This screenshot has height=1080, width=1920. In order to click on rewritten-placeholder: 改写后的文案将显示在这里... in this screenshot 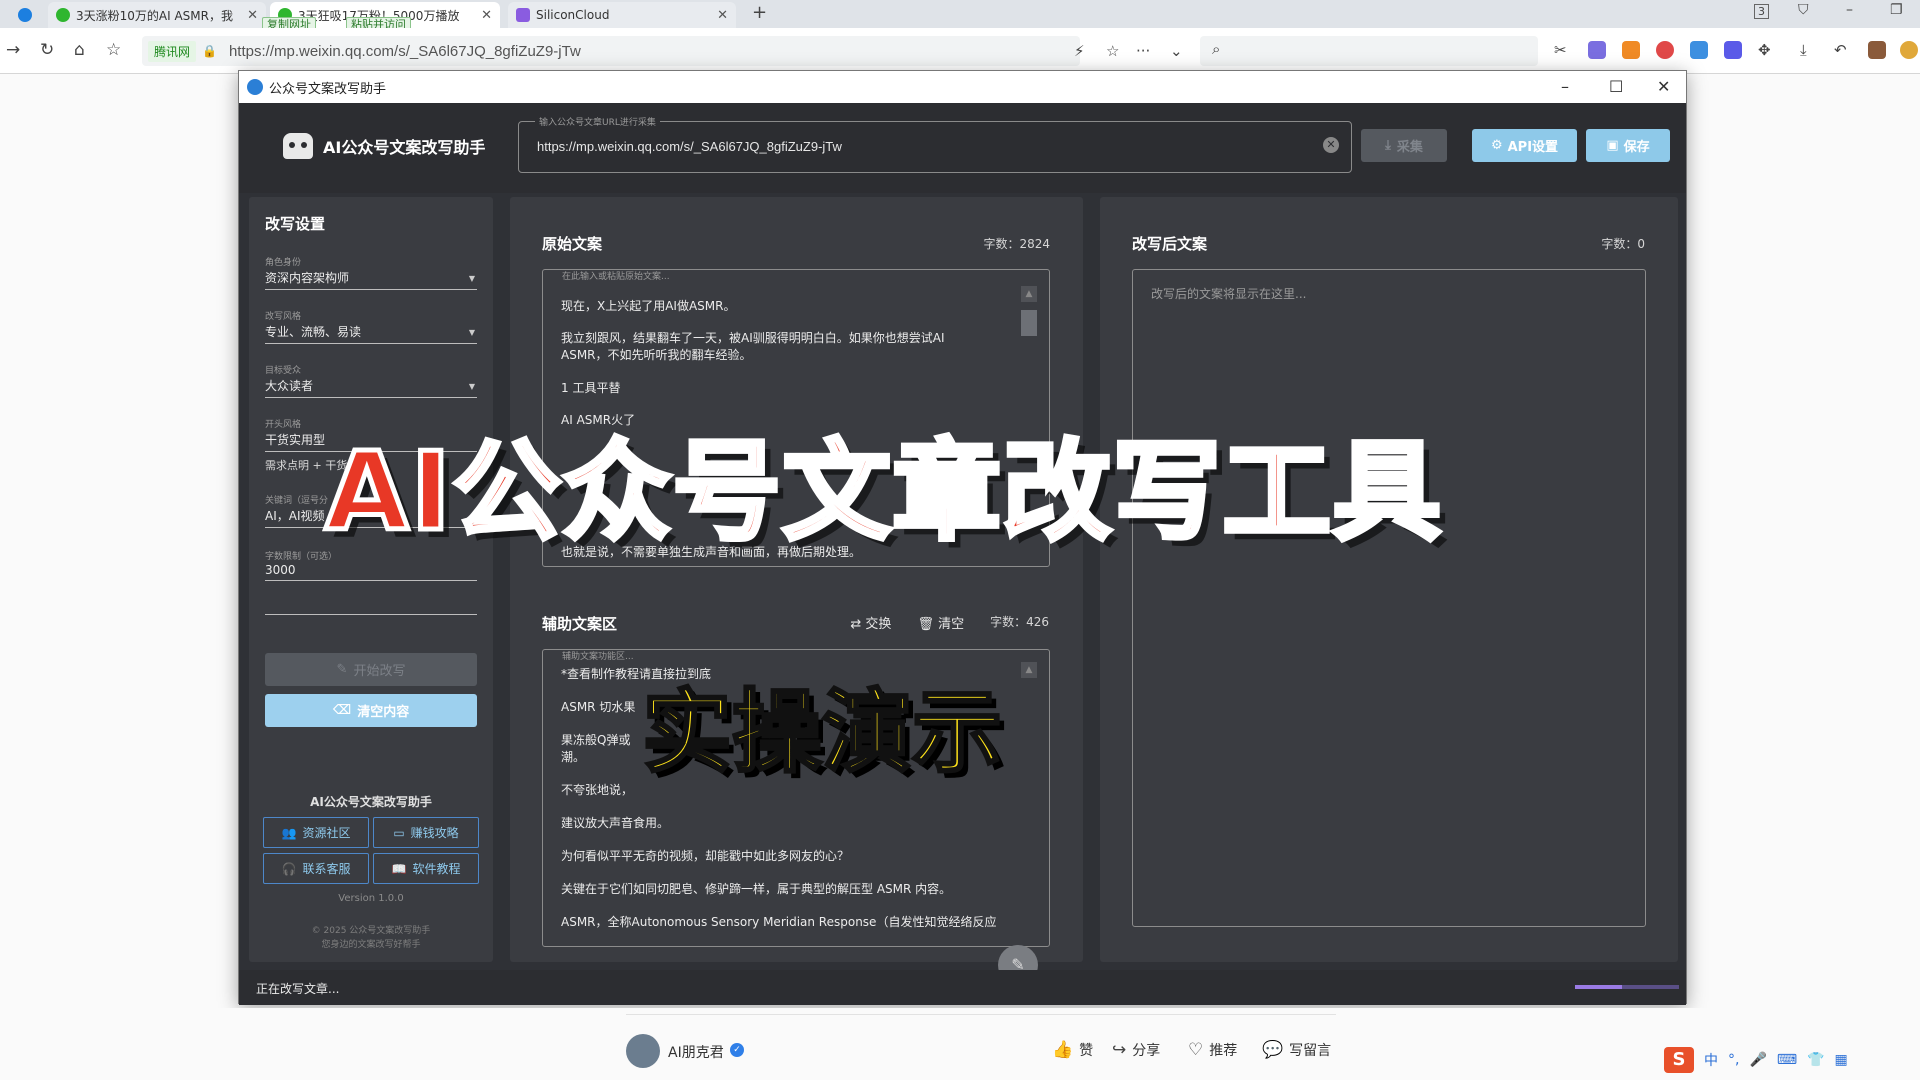, I will do `click(1229, 294)`.